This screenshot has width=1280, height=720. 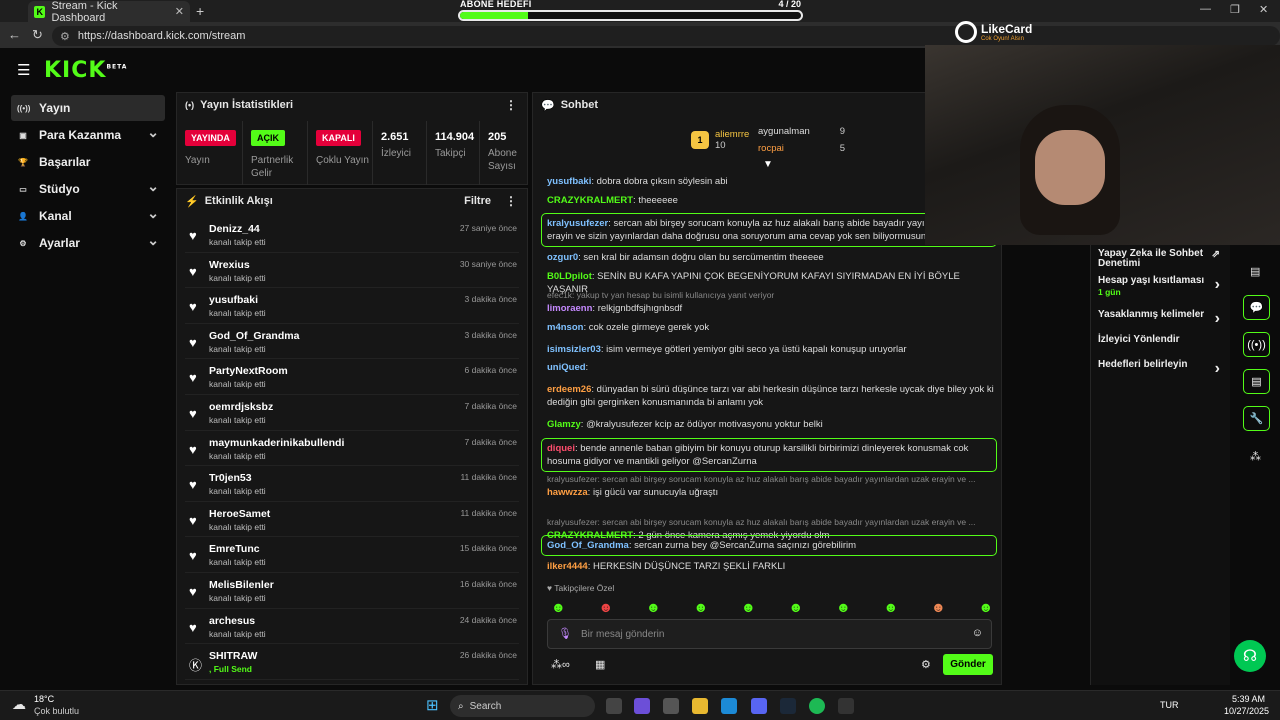 I want to click on gift-icon: ▦, so click(x=600, y=664).